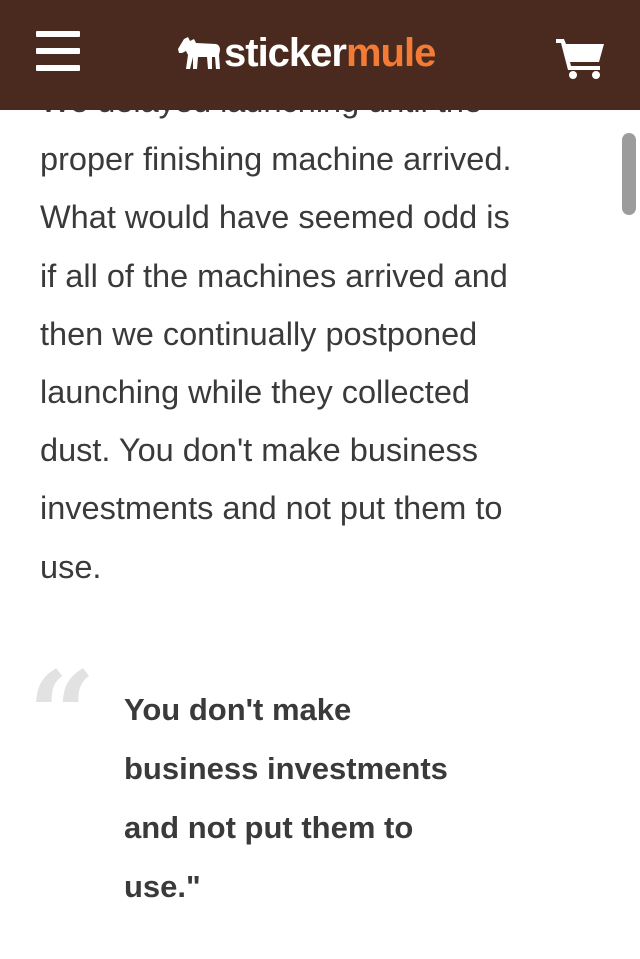  I want to click on logo-text-sticker: sticker, so click(285, 53).